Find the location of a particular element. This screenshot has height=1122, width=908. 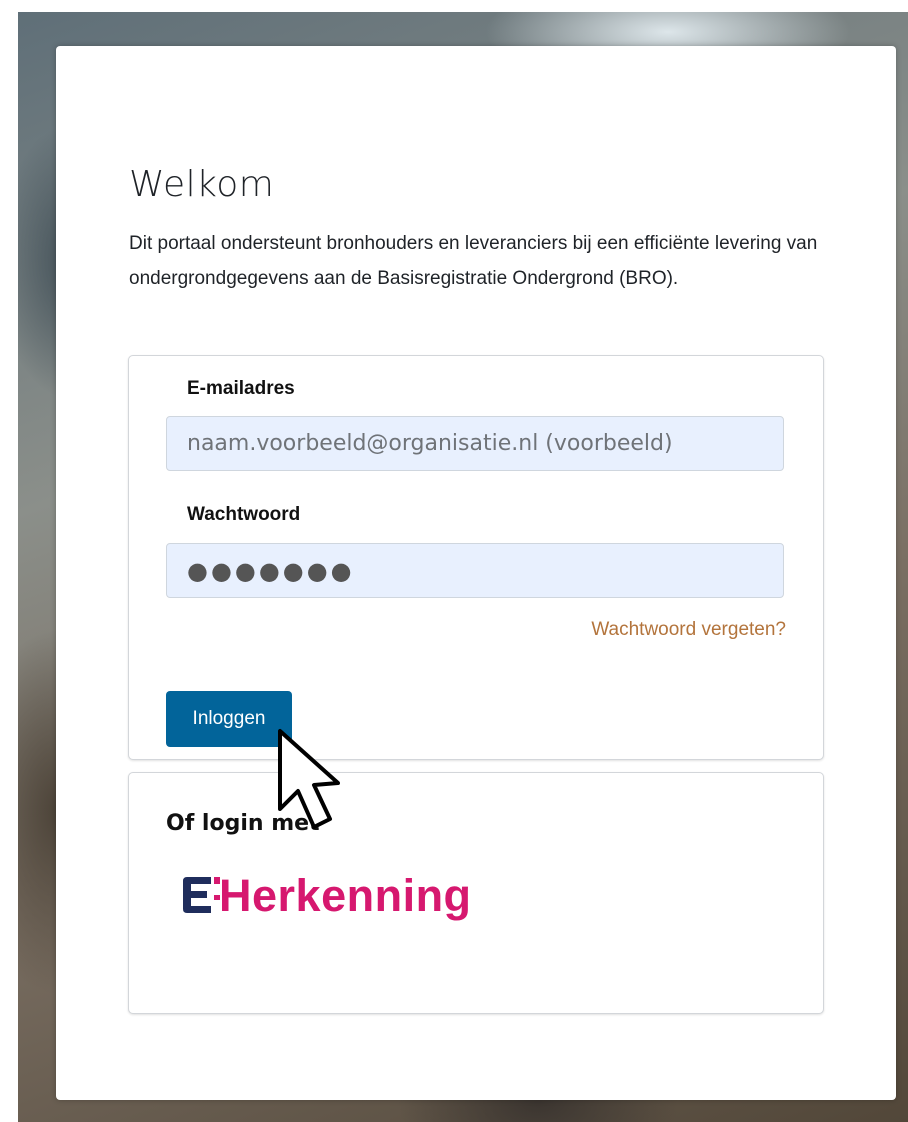

forgot-password-link: Wachtwoord vergeten? is located at coordinates (688, 630).